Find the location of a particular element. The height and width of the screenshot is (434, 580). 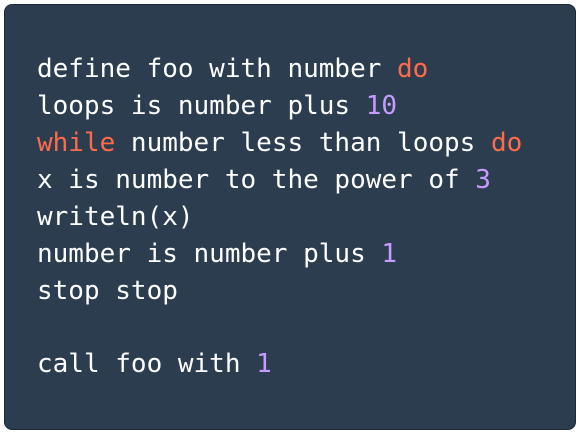

code-text: number is number plus is located at coordinates (209, 254).